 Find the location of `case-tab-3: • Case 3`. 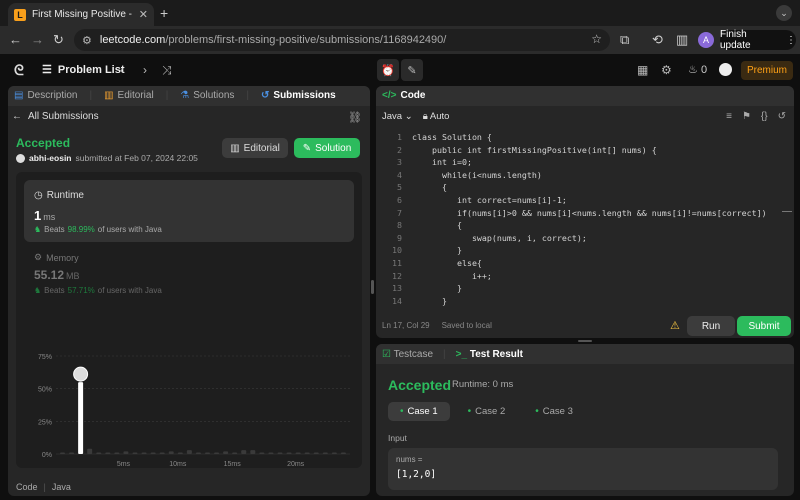

case-tab-3: • Case 3 is located at coordinates (554, 411).